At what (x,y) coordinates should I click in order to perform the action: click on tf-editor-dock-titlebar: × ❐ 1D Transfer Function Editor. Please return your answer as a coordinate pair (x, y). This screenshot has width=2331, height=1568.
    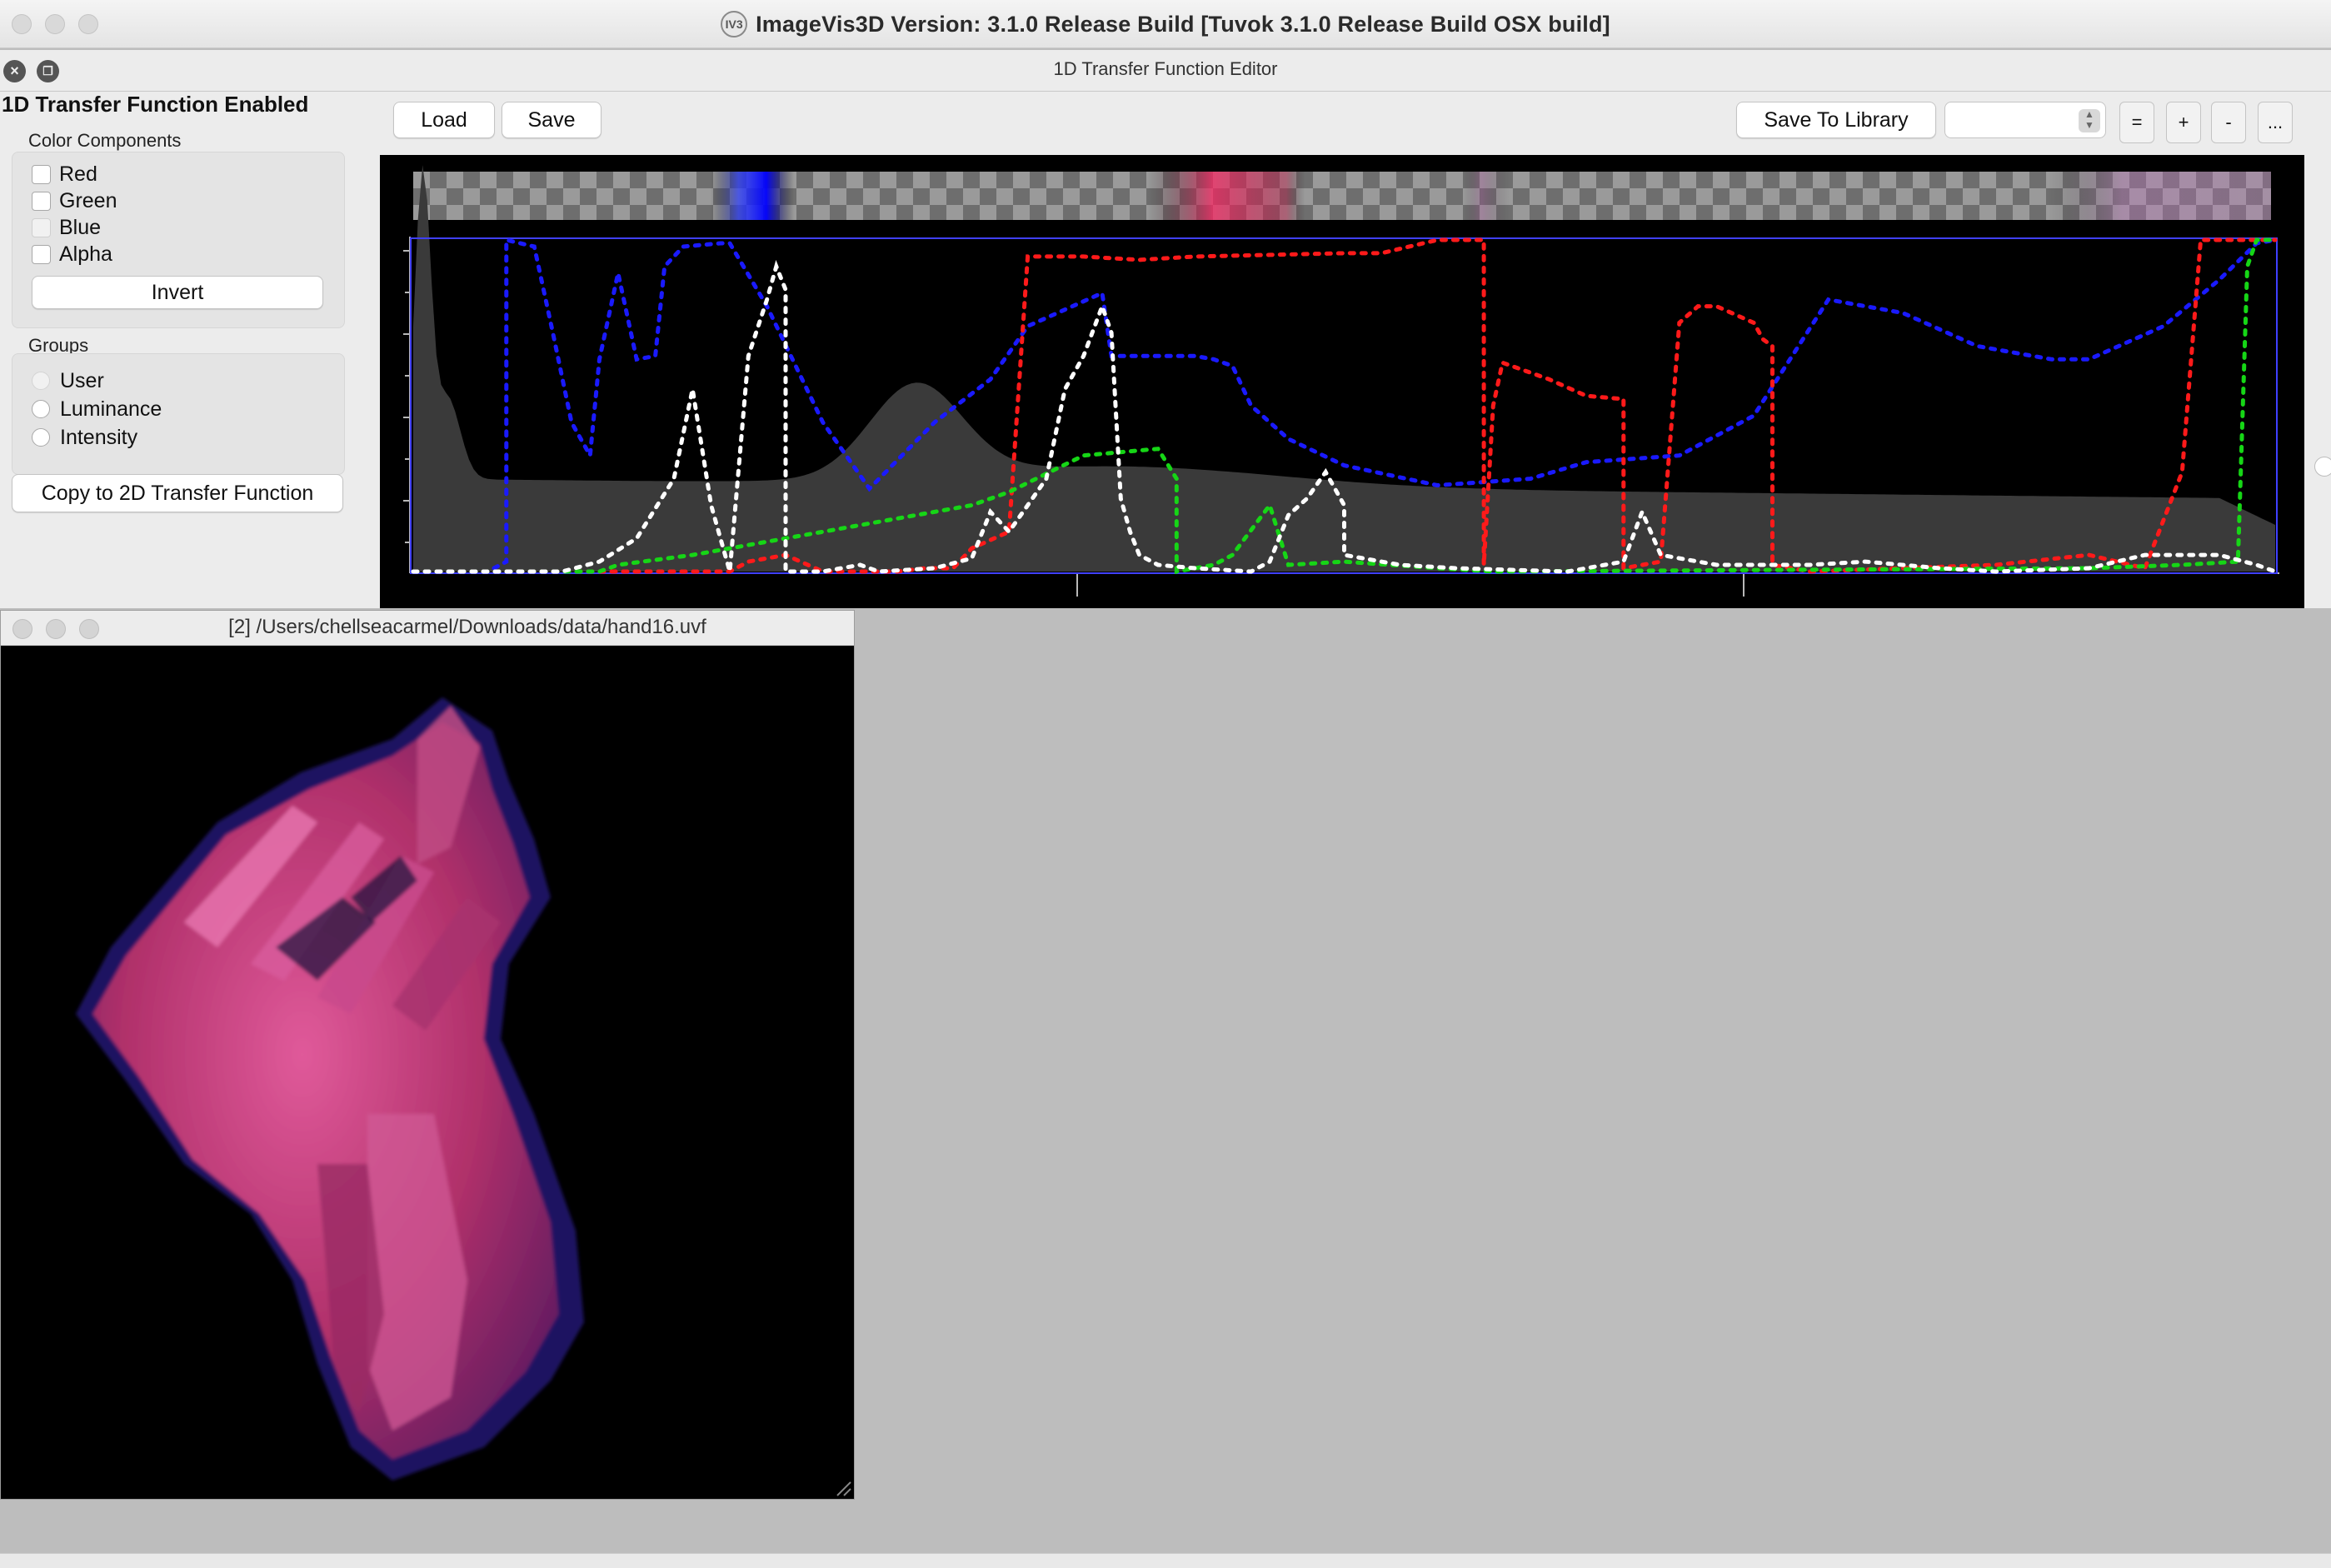
    Looking at the image, I should click on (1165, 71).